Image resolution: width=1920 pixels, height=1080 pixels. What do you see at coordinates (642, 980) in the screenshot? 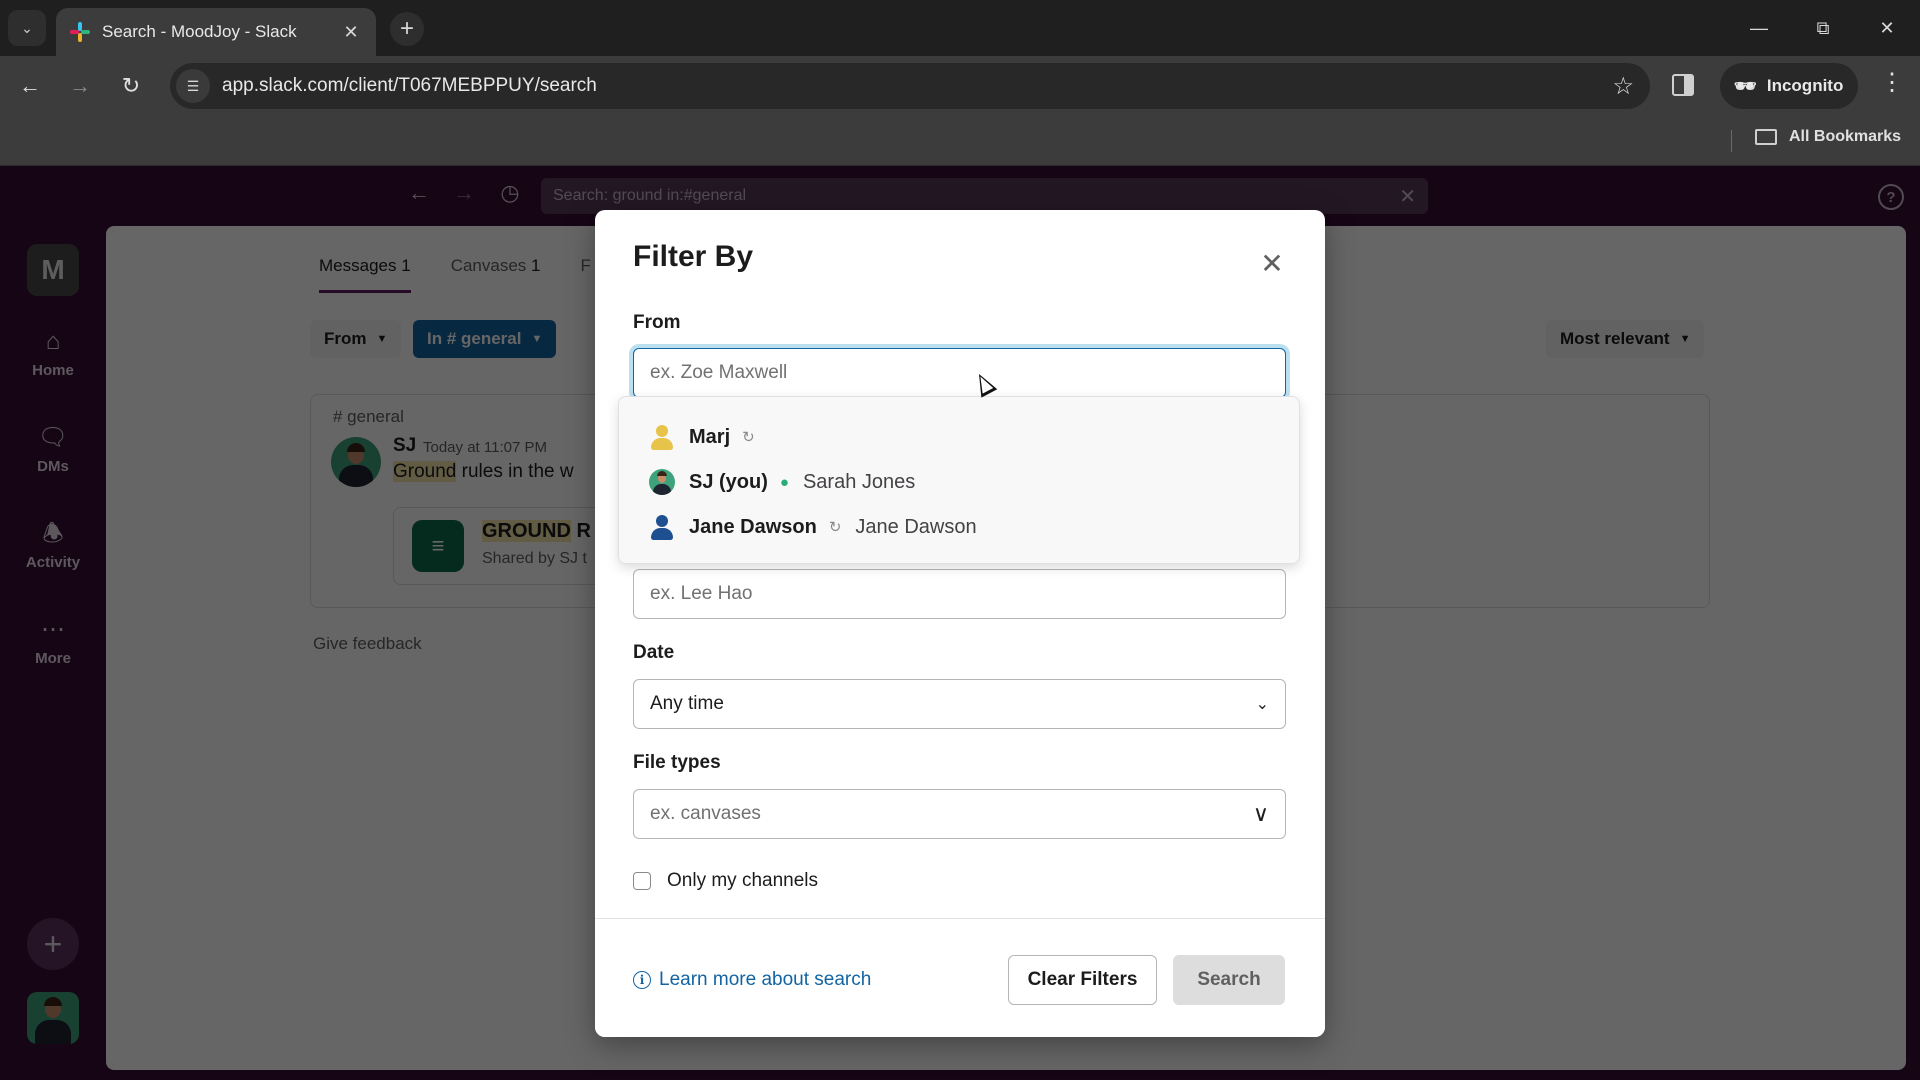
I see `info-icon: i` at bounding box center [642, 980].